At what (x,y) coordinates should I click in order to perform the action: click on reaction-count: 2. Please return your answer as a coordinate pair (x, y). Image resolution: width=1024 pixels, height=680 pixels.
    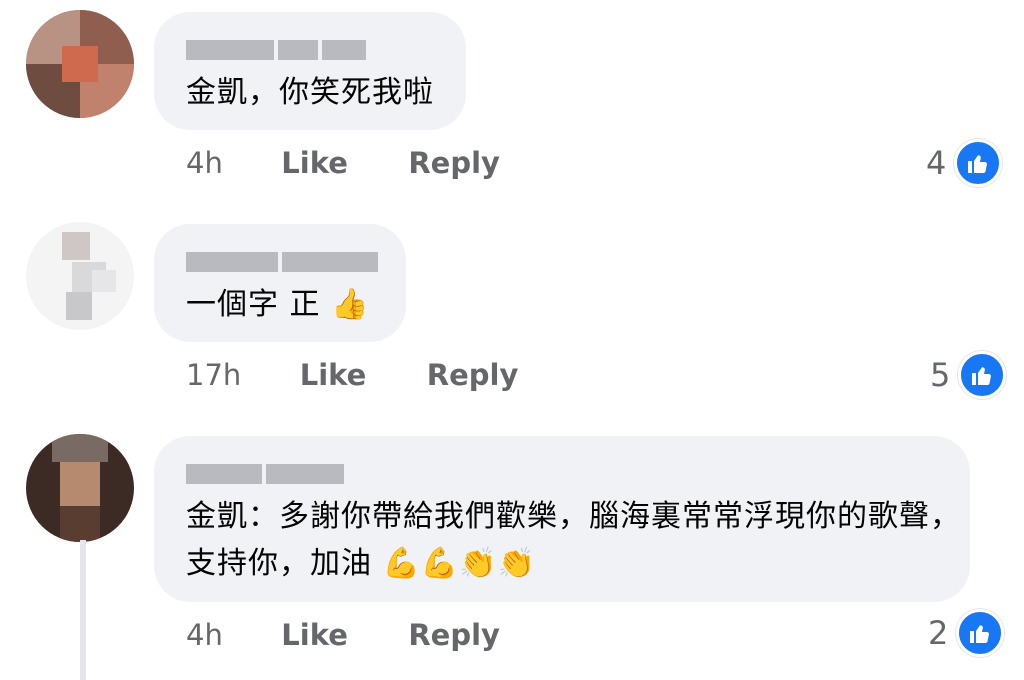
    Looking at the image, I should click on (938, 633).